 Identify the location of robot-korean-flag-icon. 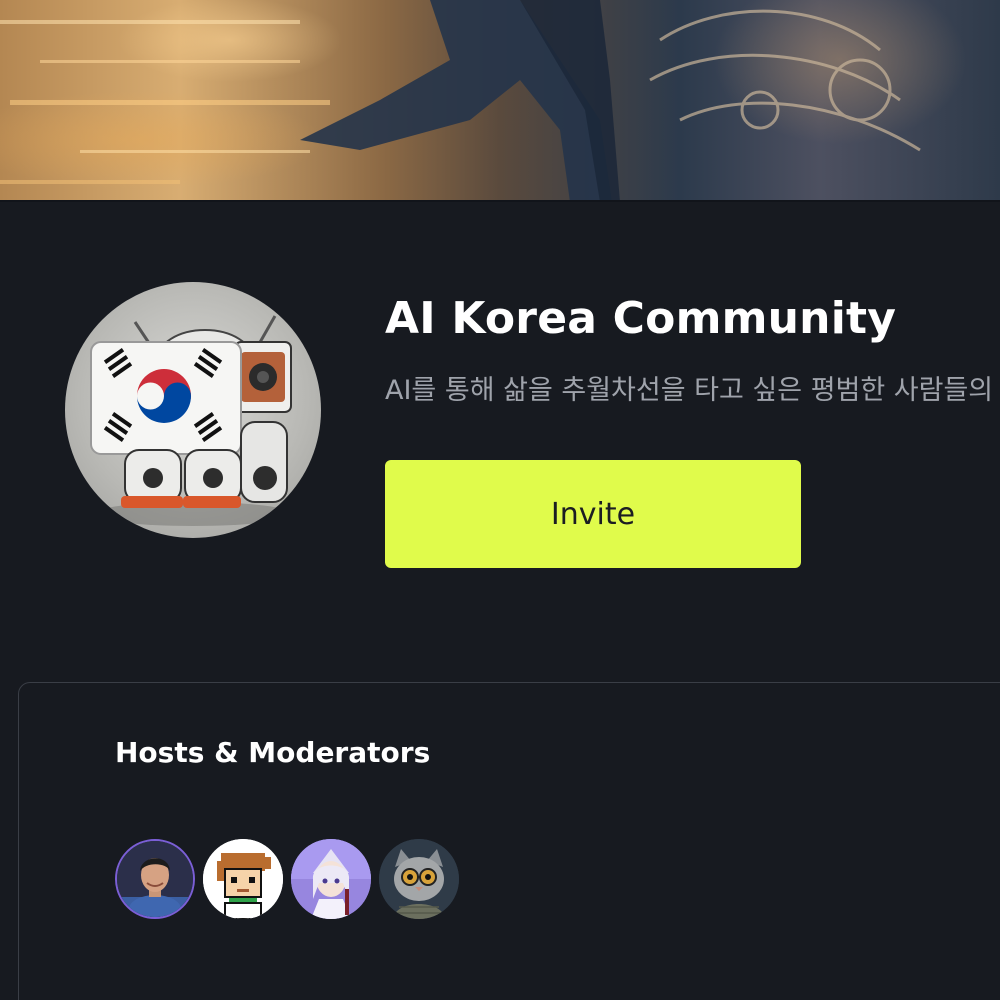
(191, 420).